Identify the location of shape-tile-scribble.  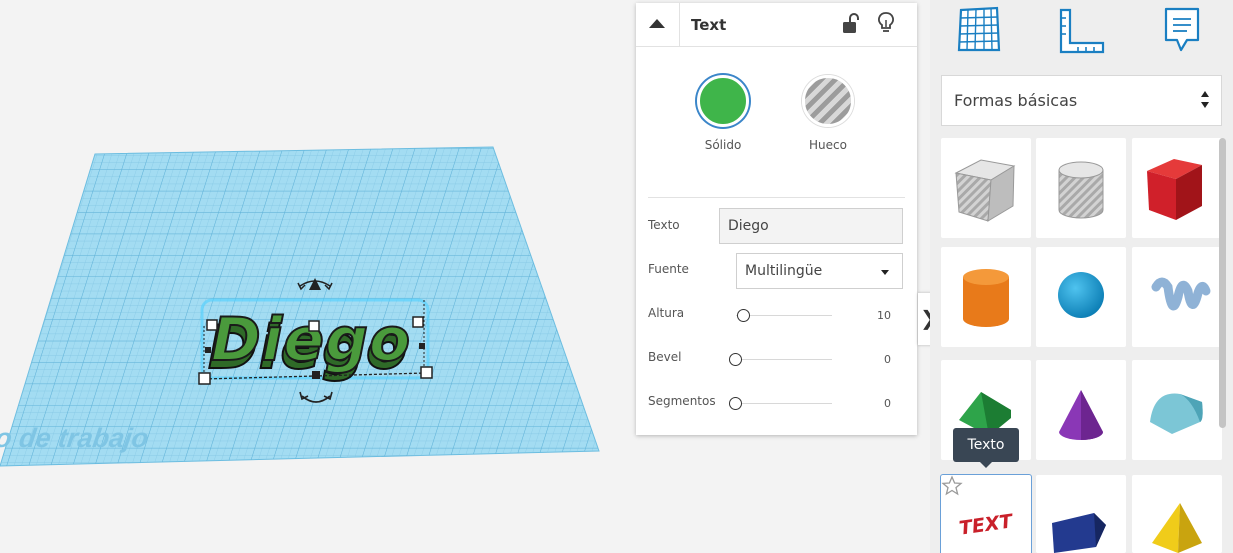
(1177, 297).